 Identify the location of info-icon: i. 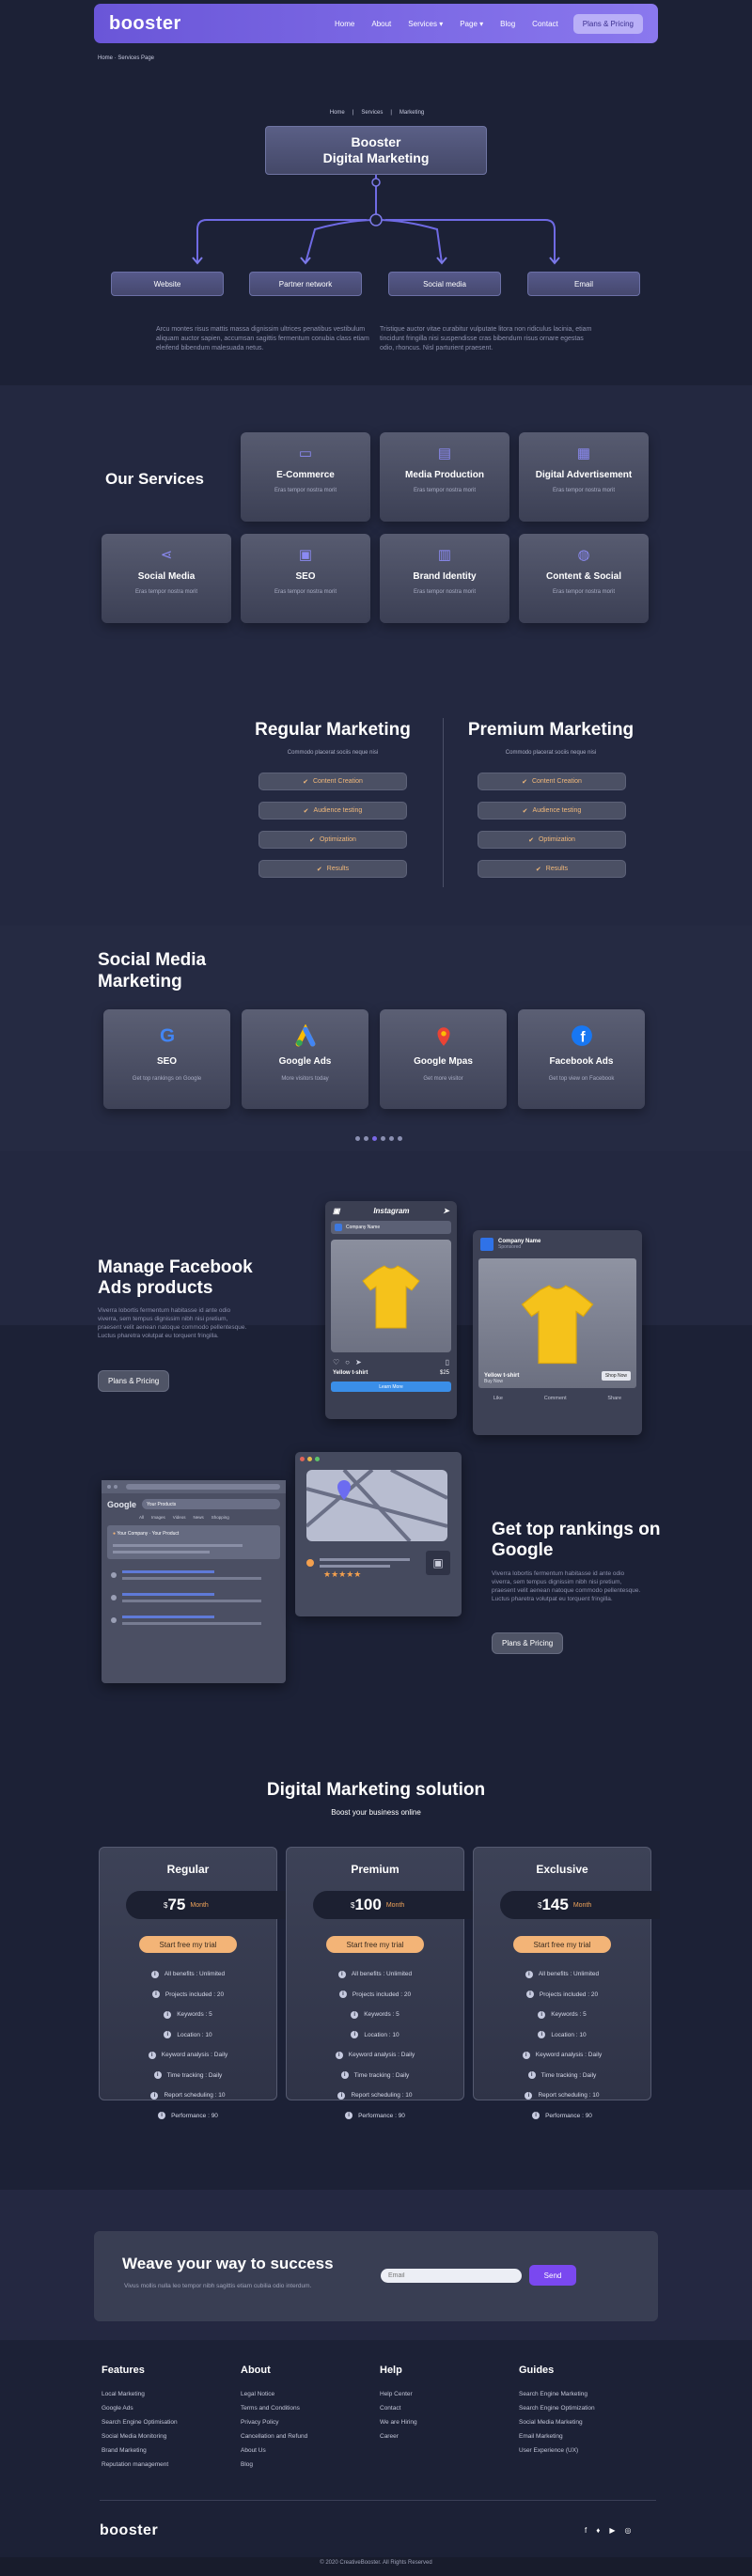
(162, 2116).